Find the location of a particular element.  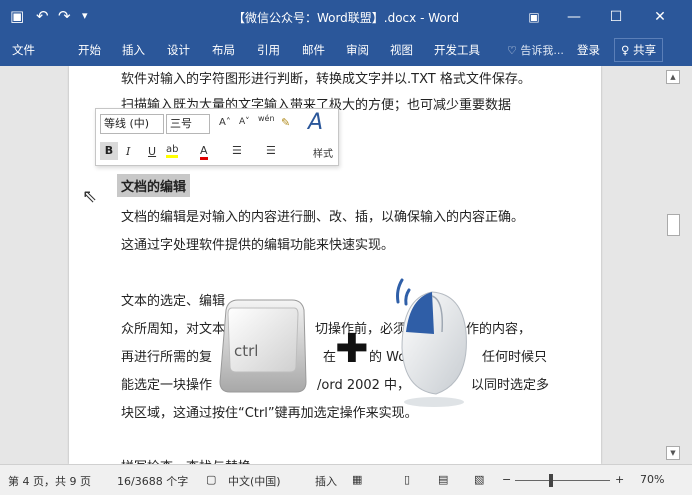

subheading-line: 文本的选定、编辑 is located at coordinates (173, 301).